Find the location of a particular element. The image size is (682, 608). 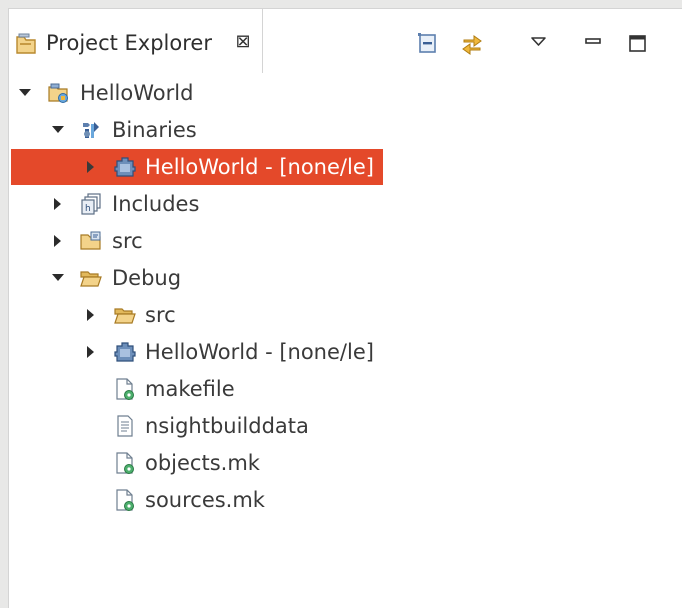

tree-item-sources-mk: sources.mk is located at coordinates (197, 500).